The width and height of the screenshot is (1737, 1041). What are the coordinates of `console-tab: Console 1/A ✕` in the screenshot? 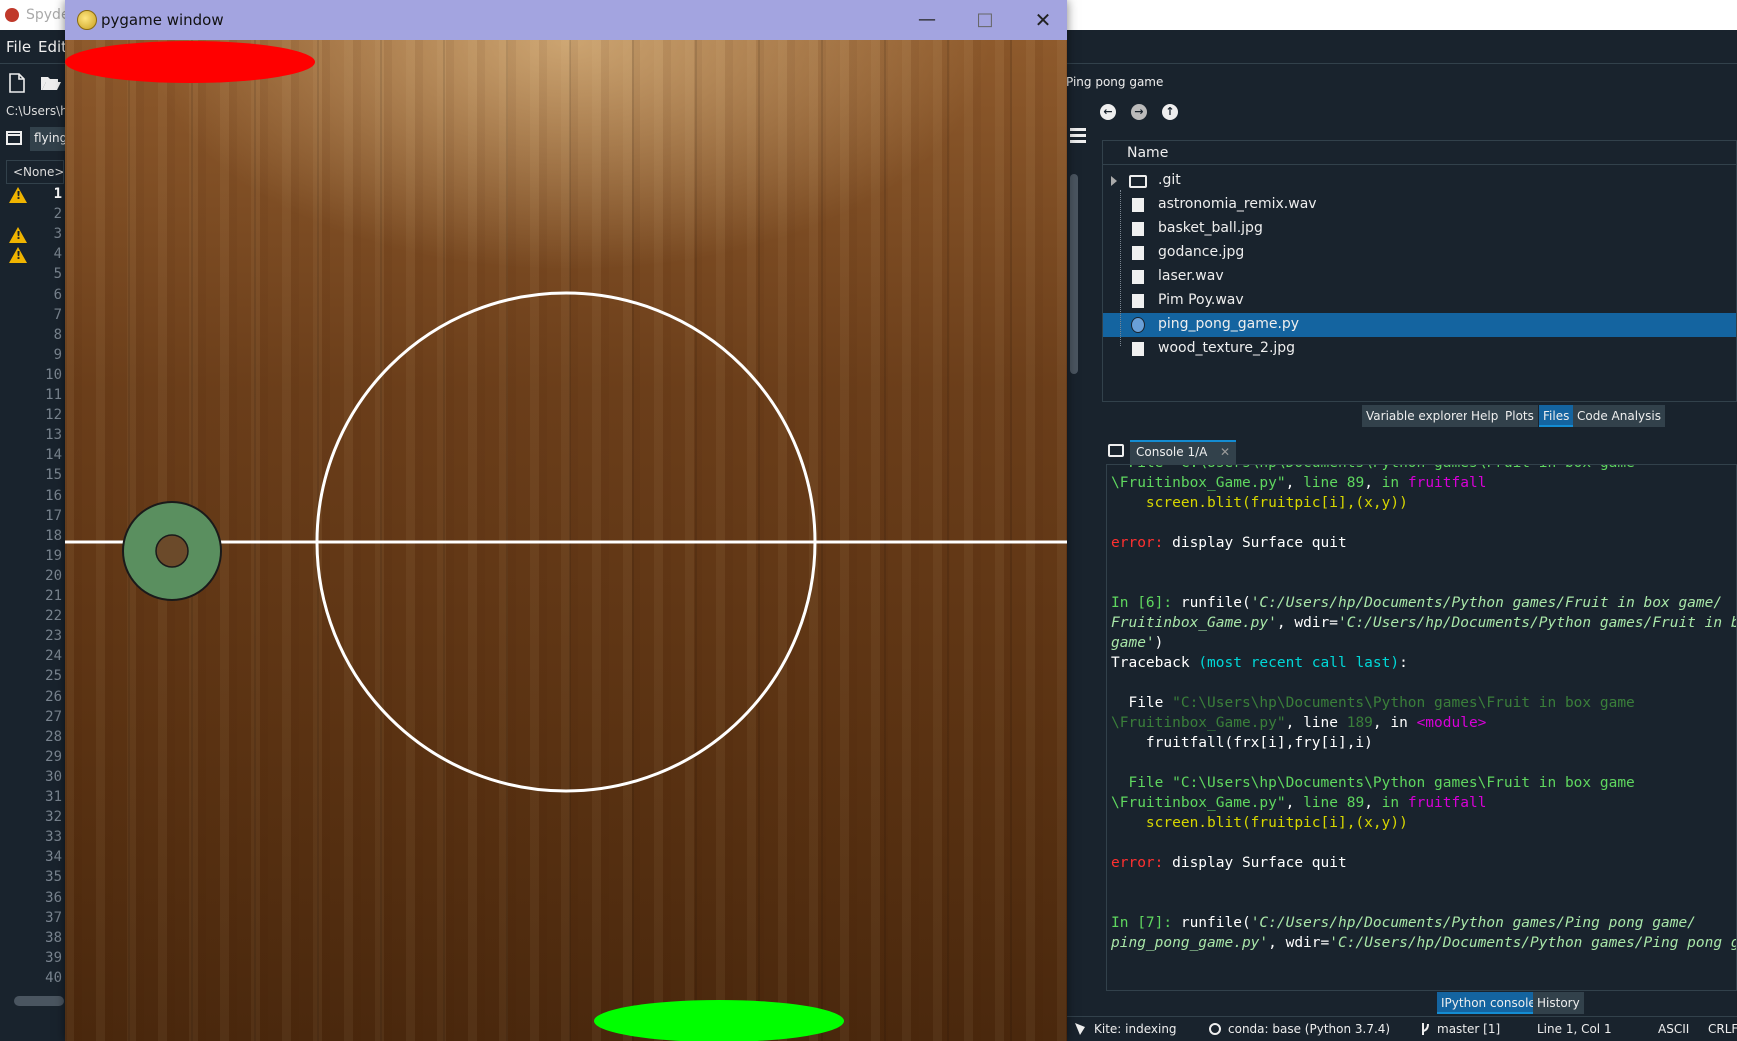 It's located at (1183, 452).